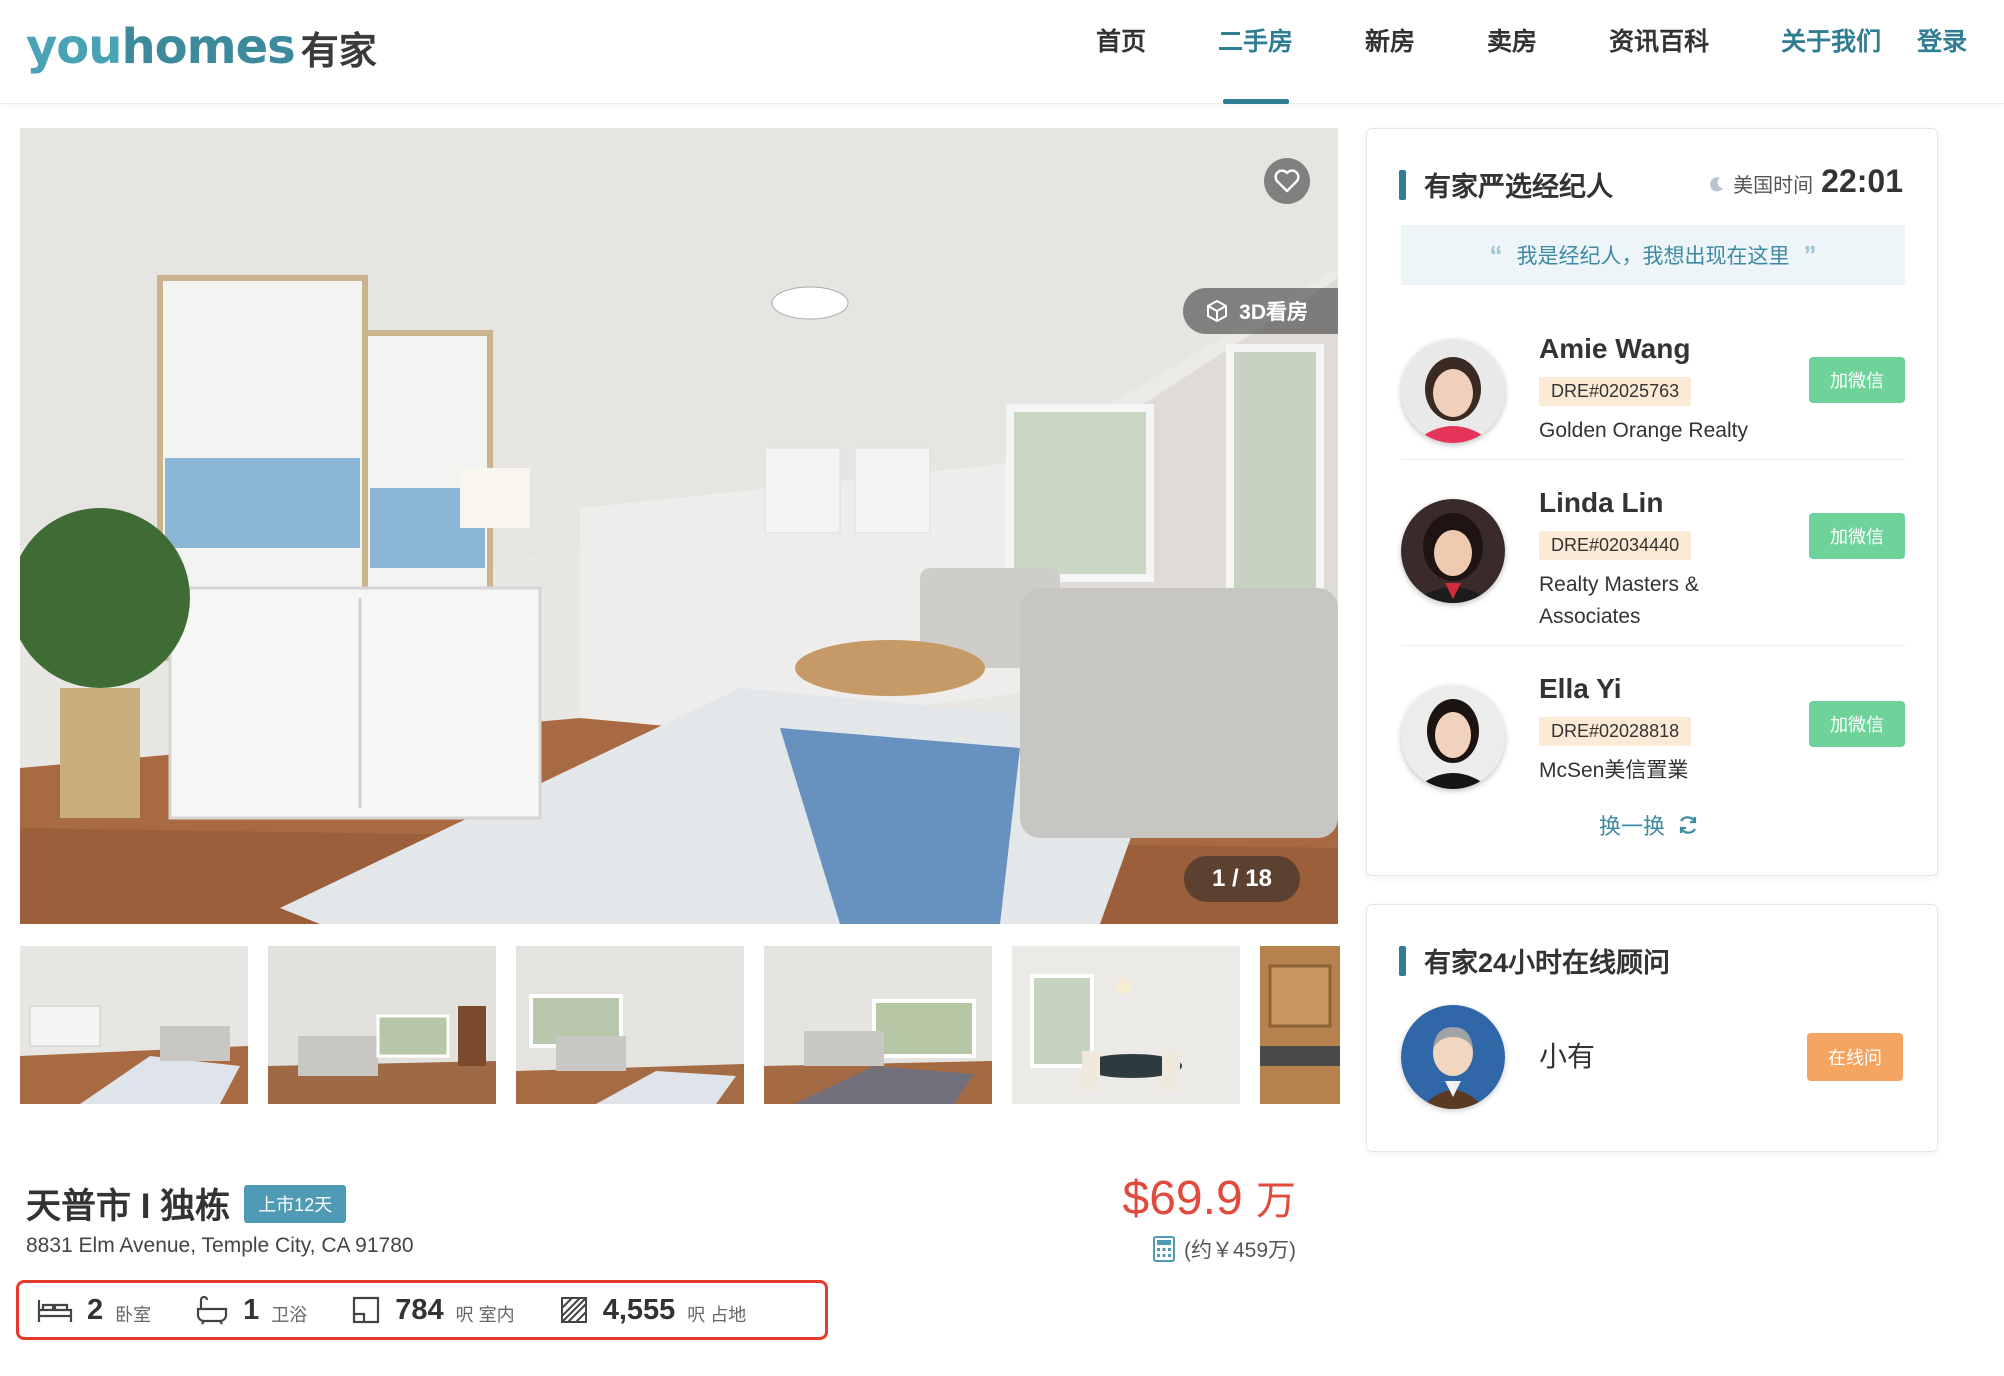  Describe the element at coordinates (1862, 181) in the screenshot. I see `us-time-value: 22:01` at that location.